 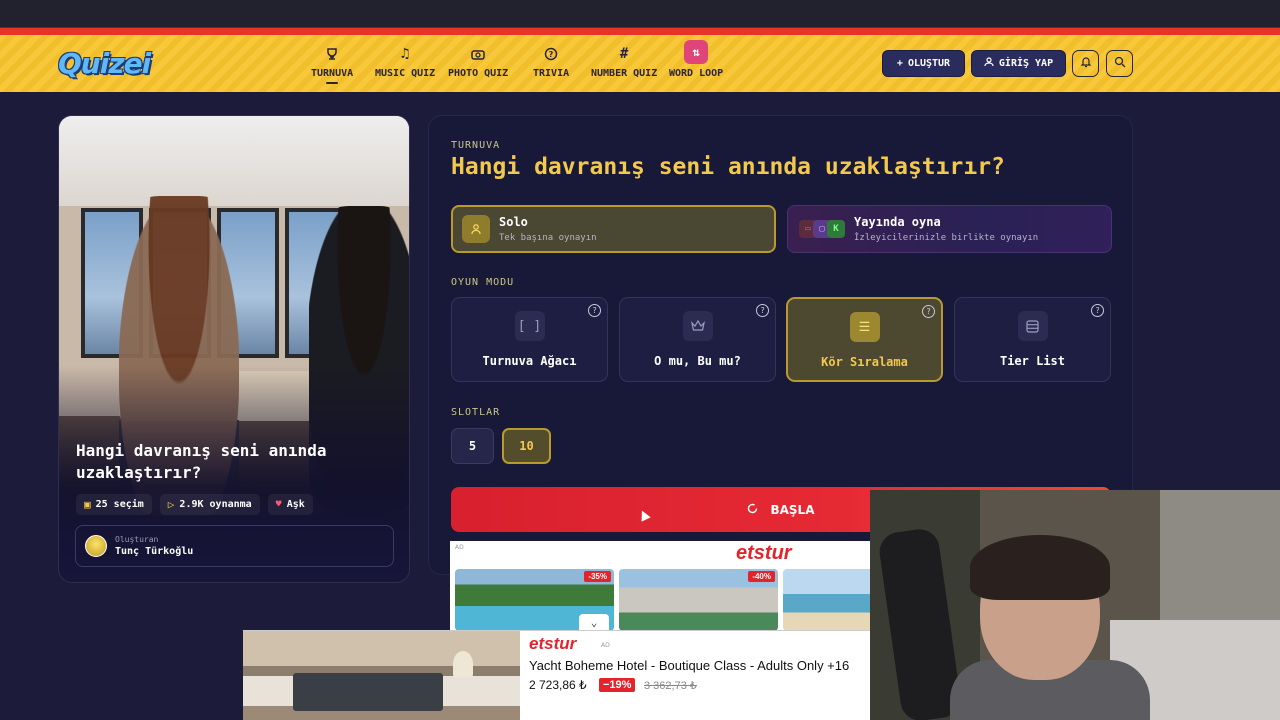 I want to click on nav-item-photo-quiz: PHOTO QUIZ, so click(x=478, y=61).